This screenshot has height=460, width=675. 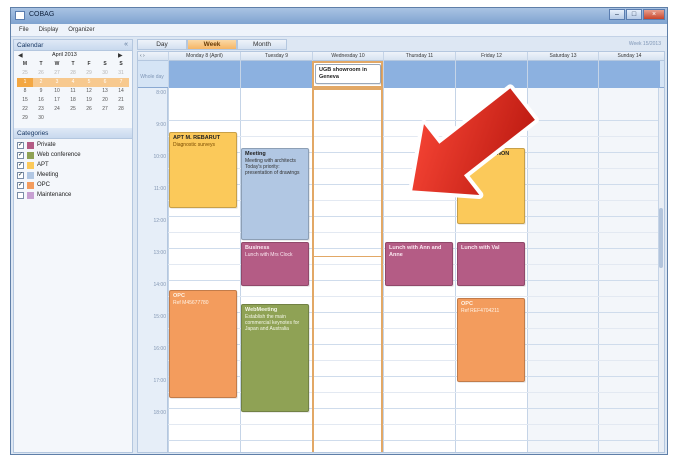 I want to click on month-nav: ◀ April 2013 ▶, so click(x=73, y=55).